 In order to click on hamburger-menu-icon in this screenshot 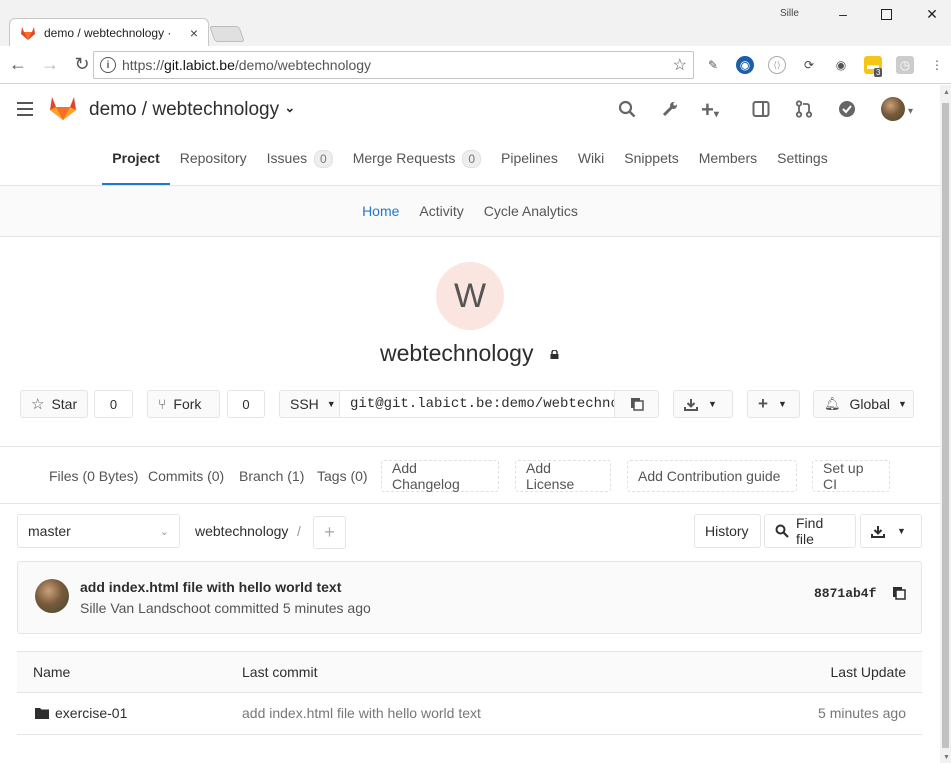, I will do `click(25, 109)`.